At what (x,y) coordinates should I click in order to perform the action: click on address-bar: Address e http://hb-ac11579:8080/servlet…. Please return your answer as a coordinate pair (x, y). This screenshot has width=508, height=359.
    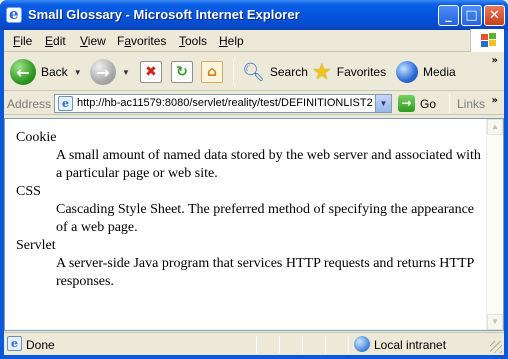
    Looking at the image, I should click on (254, 103).